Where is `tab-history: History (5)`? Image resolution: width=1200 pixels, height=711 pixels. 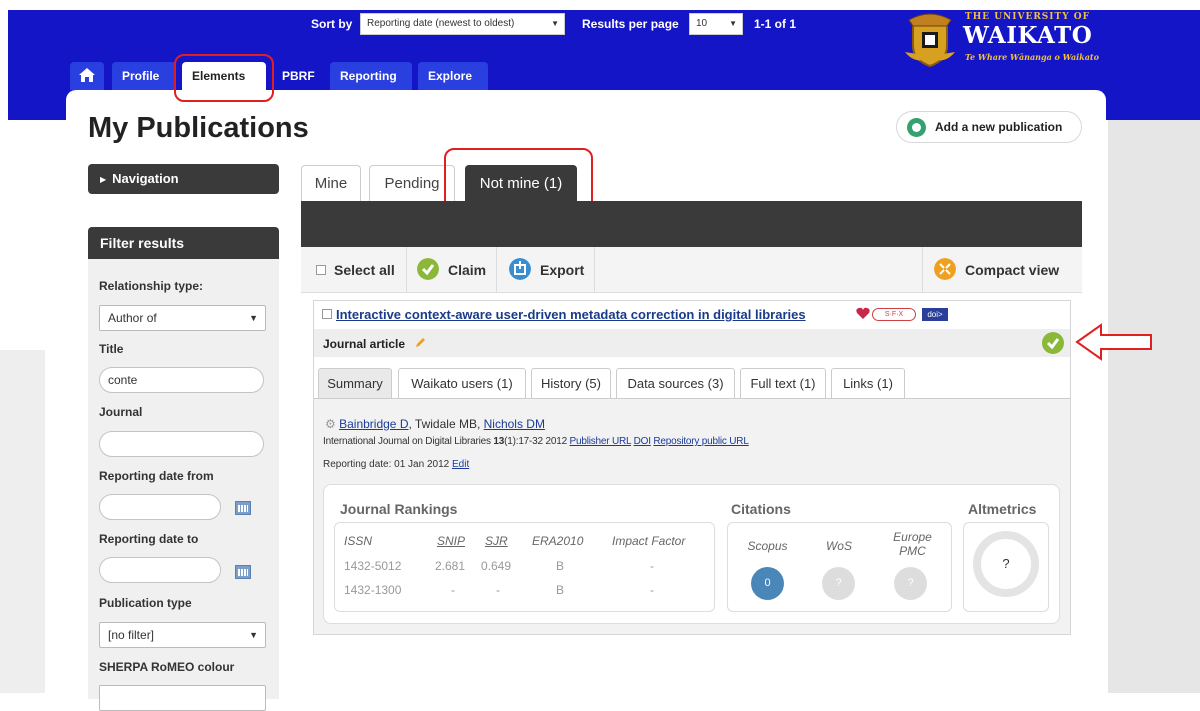
tab-history: History (5) is located at coordinates (571, 383).